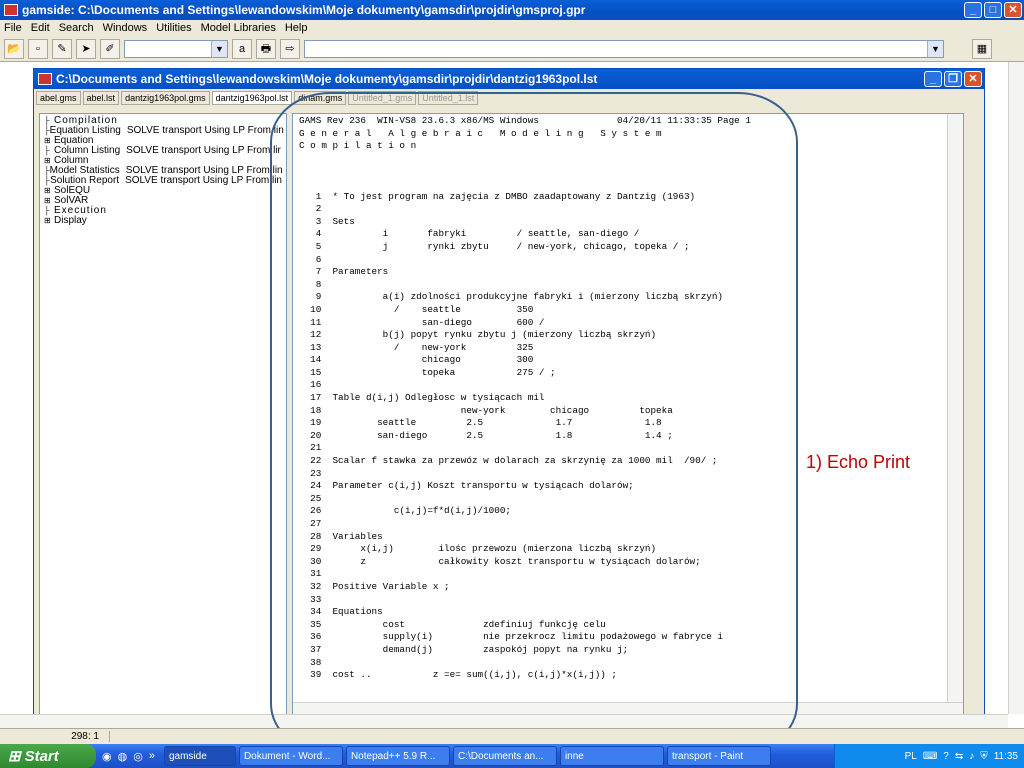 This screenshot has height=768, width=1024. What do you see at coordinates (504, 721) in the screenshot?
I see `outer-horizontal-scrollbar` at bounding box center [504, 721].